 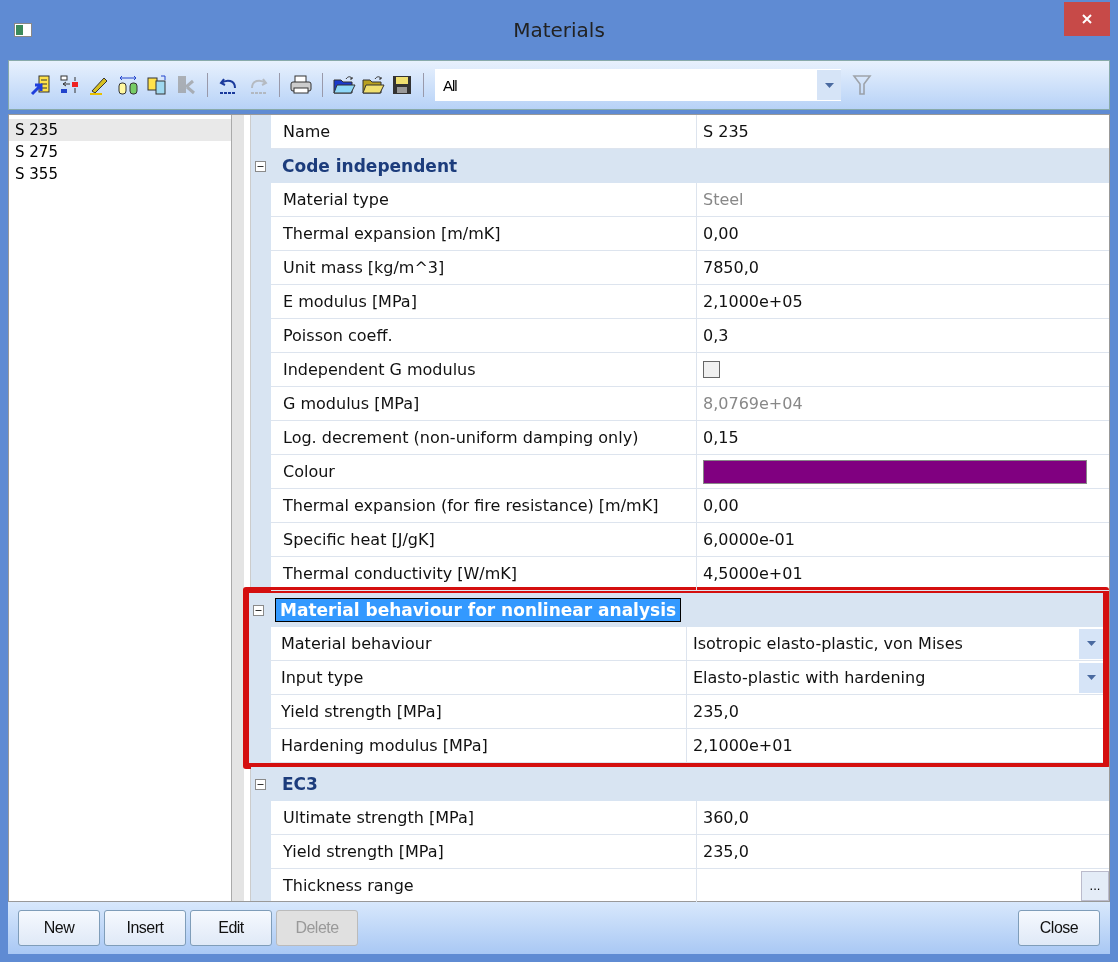 What do you see at coordinates (903, 200) in the screenshot?
I see `property-value: Steel` at bounding box center [903, 200].